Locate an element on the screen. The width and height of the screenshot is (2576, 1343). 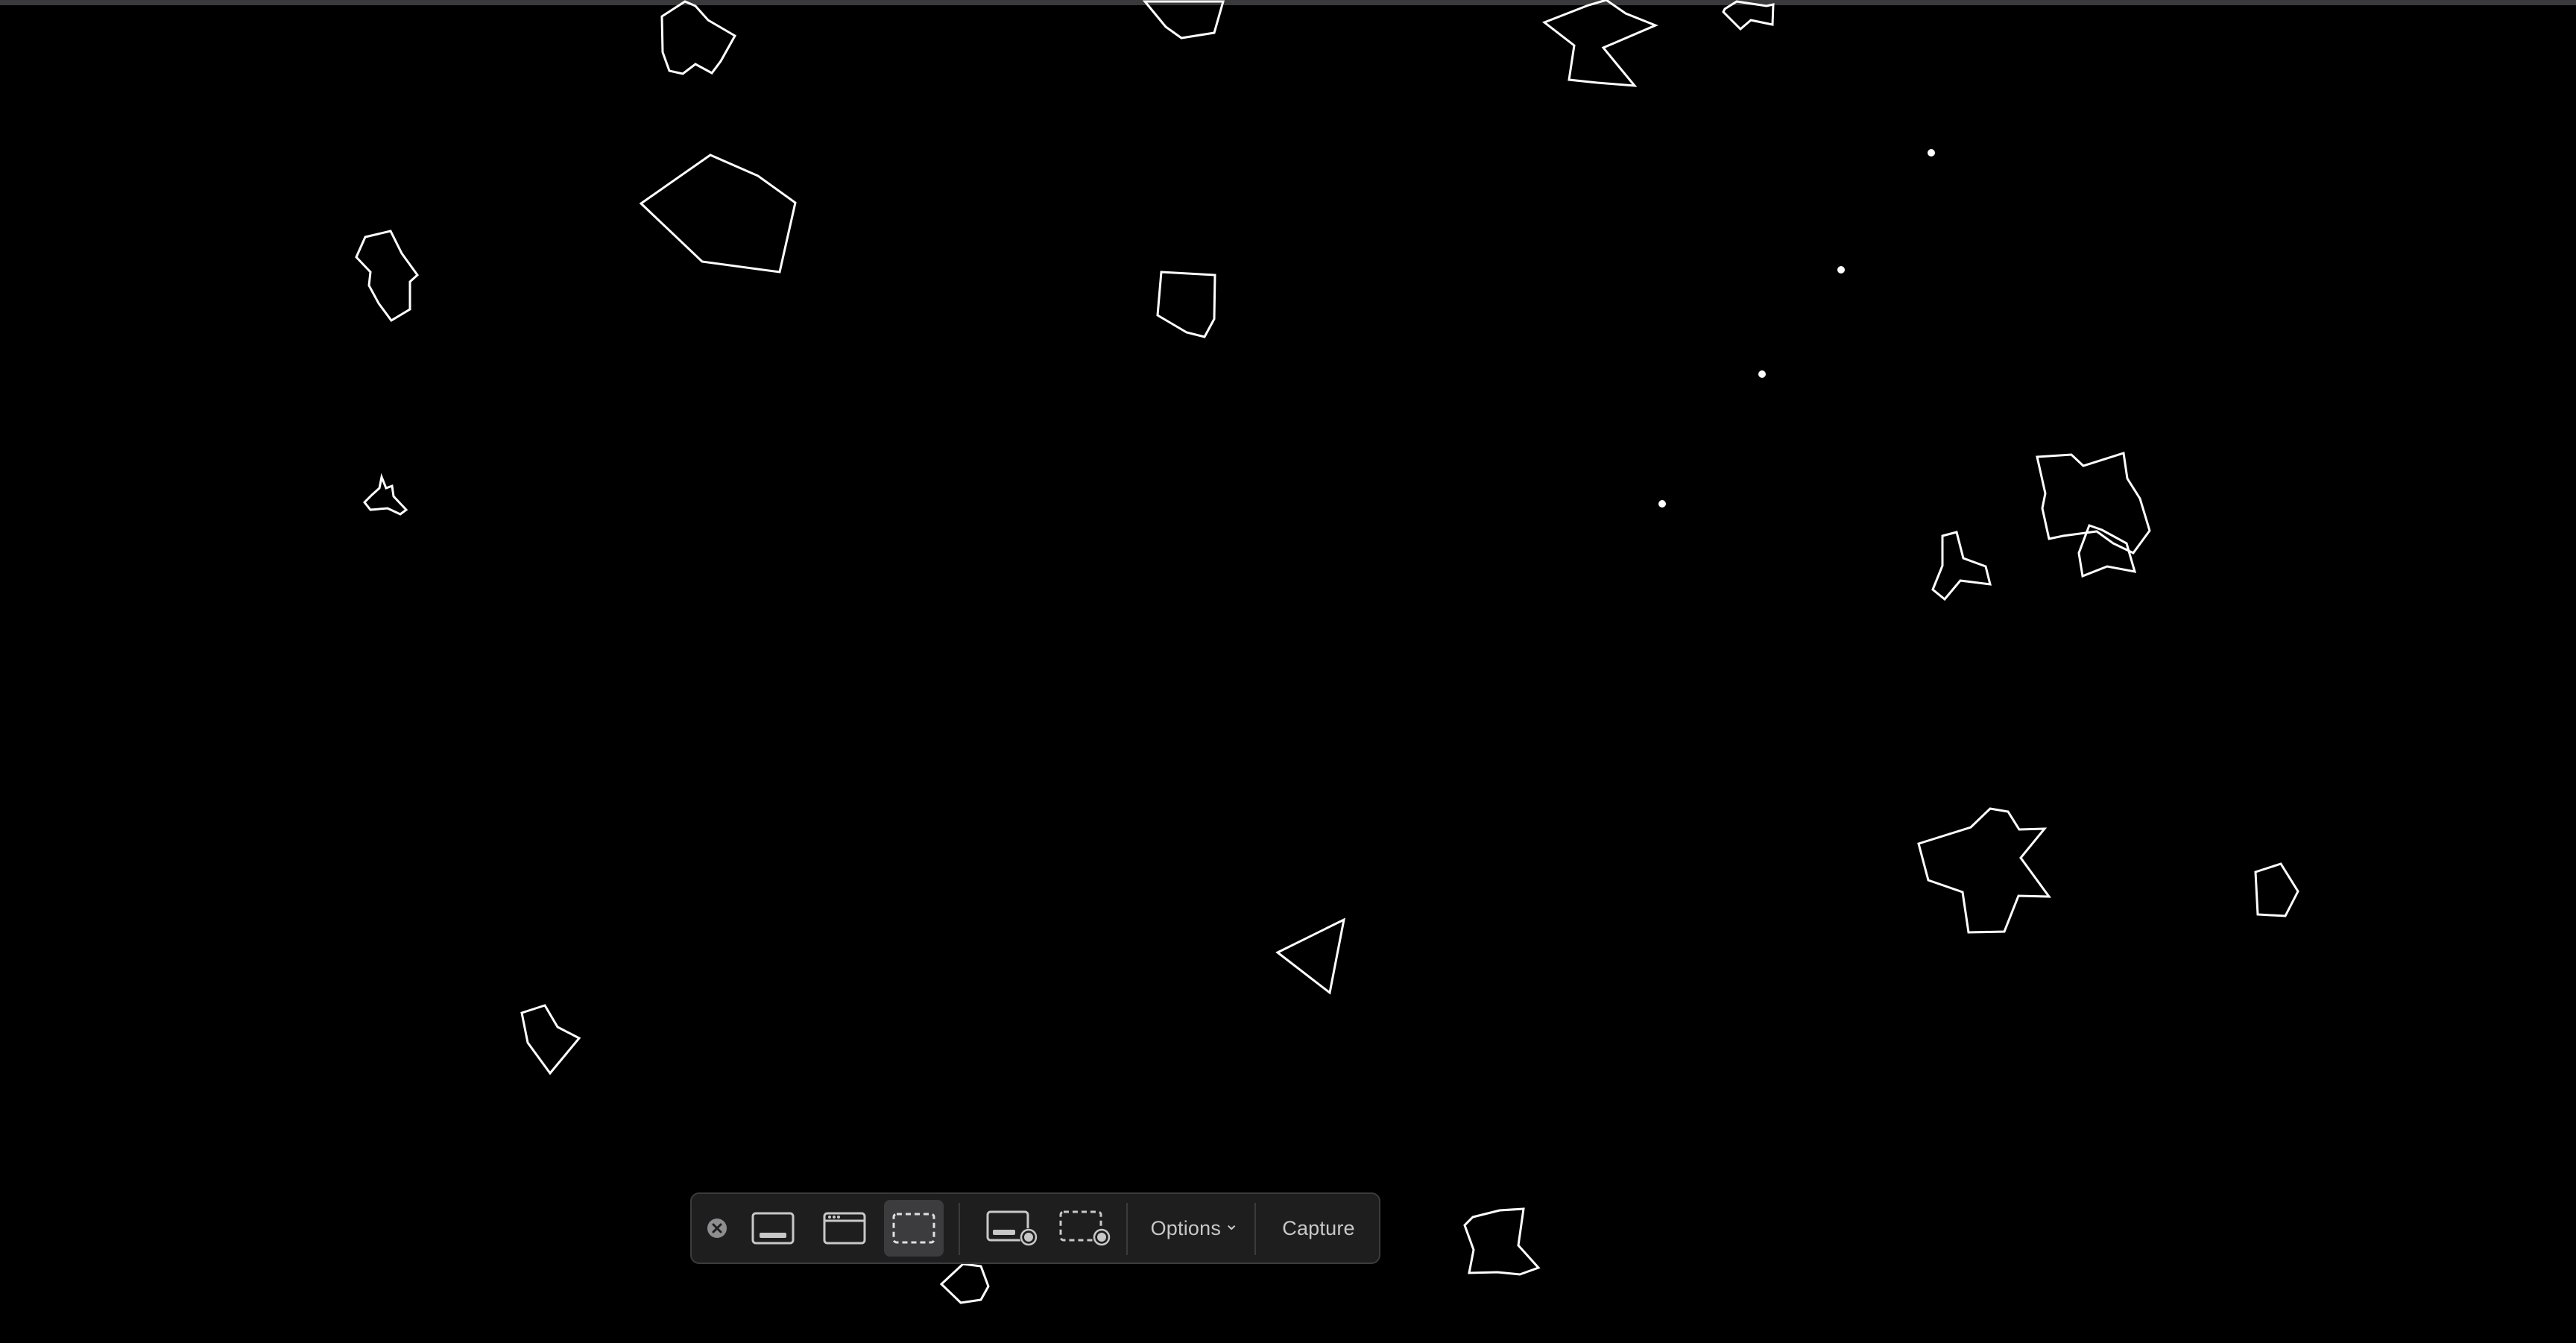
dashed-selection-icon is located at coordinates (914, 1228).